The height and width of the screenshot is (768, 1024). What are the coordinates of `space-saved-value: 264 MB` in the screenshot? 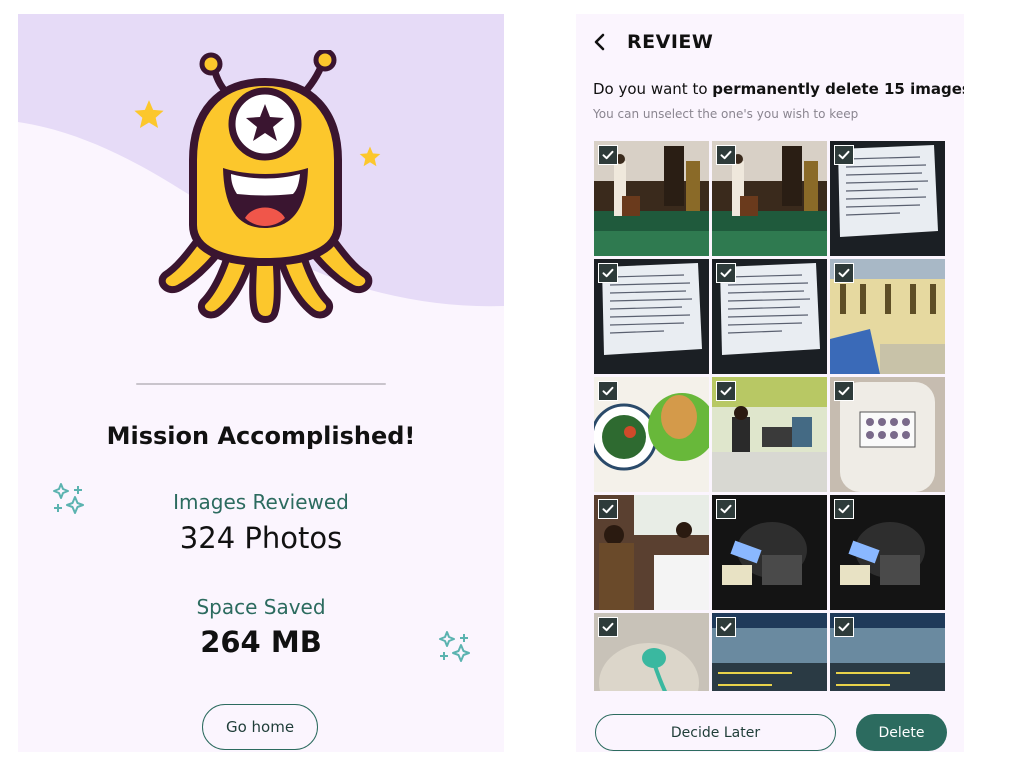 It's located at (261, 642).